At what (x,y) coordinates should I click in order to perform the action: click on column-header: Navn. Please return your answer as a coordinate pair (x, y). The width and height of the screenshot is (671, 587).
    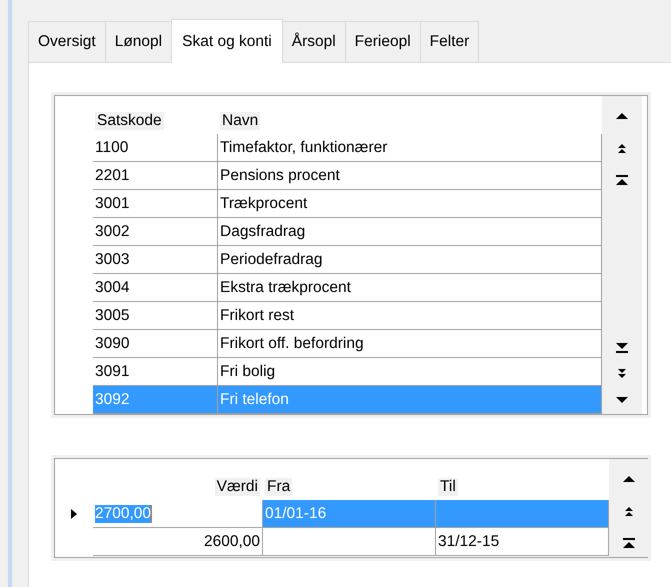
    Looking at the image, I should click on (240, 121).